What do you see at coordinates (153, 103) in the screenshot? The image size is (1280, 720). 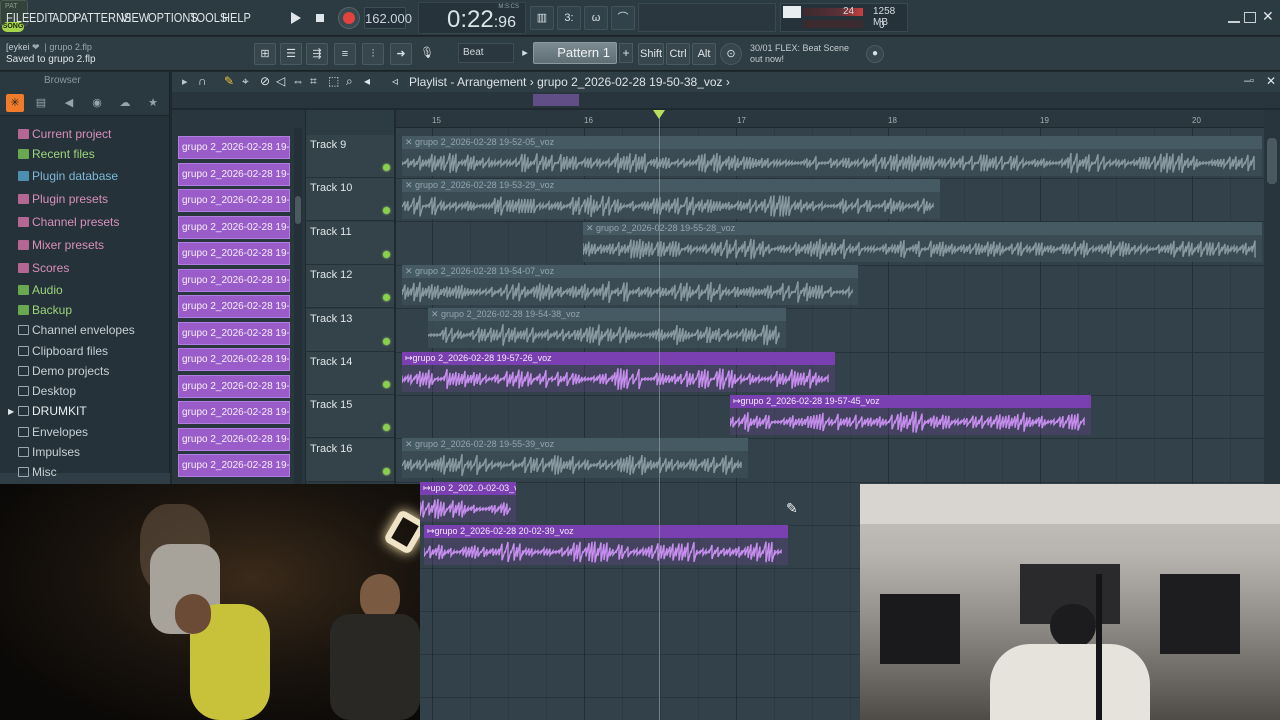 I see `browser-star-icon: ★` at bounding box center [153, 103].